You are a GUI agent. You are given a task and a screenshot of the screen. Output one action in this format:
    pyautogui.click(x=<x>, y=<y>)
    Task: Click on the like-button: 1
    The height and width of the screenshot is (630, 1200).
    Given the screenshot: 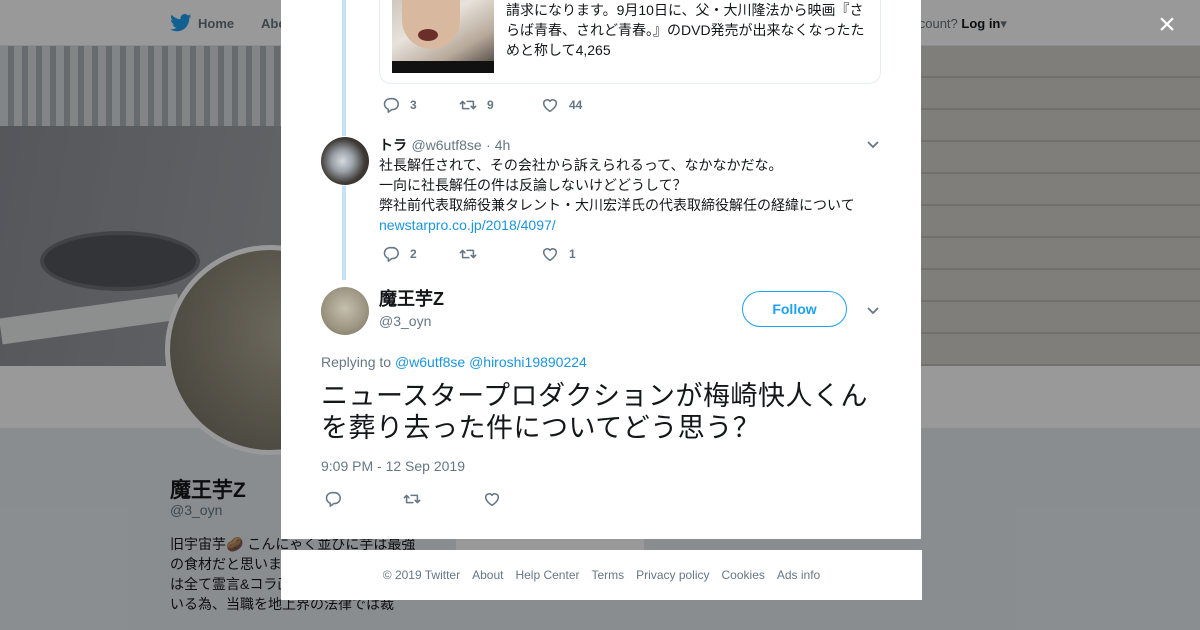 What is the action you would take?
    pyautogui.click(x=558, y=254)
    